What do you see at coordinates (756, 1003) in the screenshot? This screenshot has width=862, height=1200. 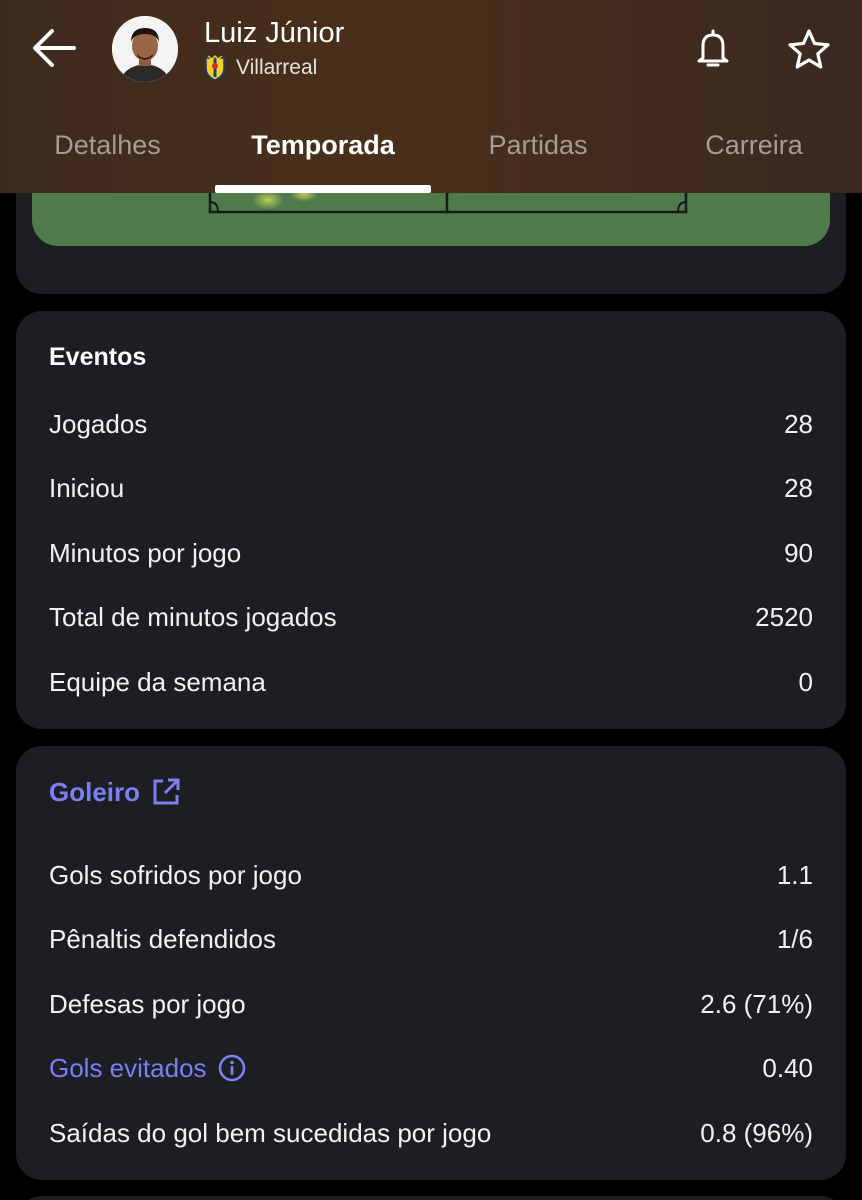 I see `stat-value: 2.6 (71%)` at bounding box center [756, 1003].